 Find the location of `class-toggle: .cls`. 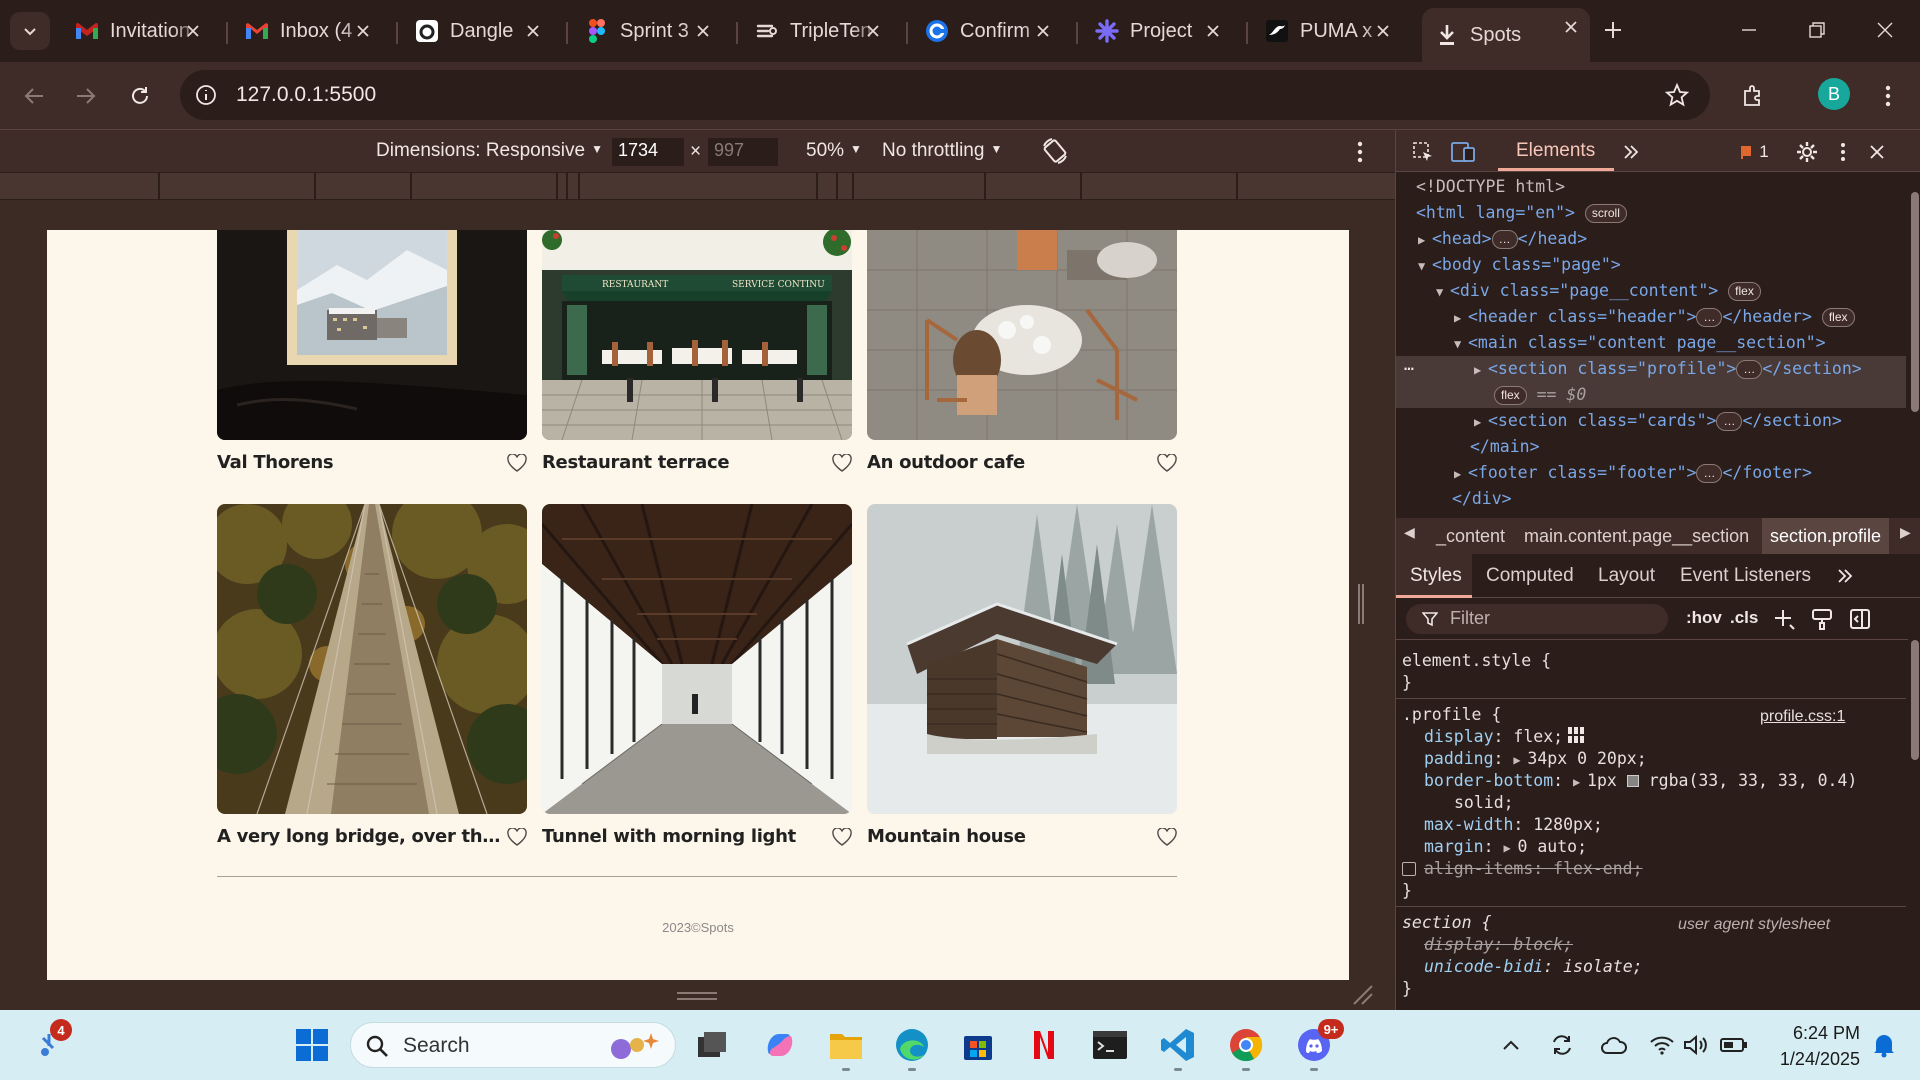

class-toggle: .cls is located at coordinates (1744, 618).